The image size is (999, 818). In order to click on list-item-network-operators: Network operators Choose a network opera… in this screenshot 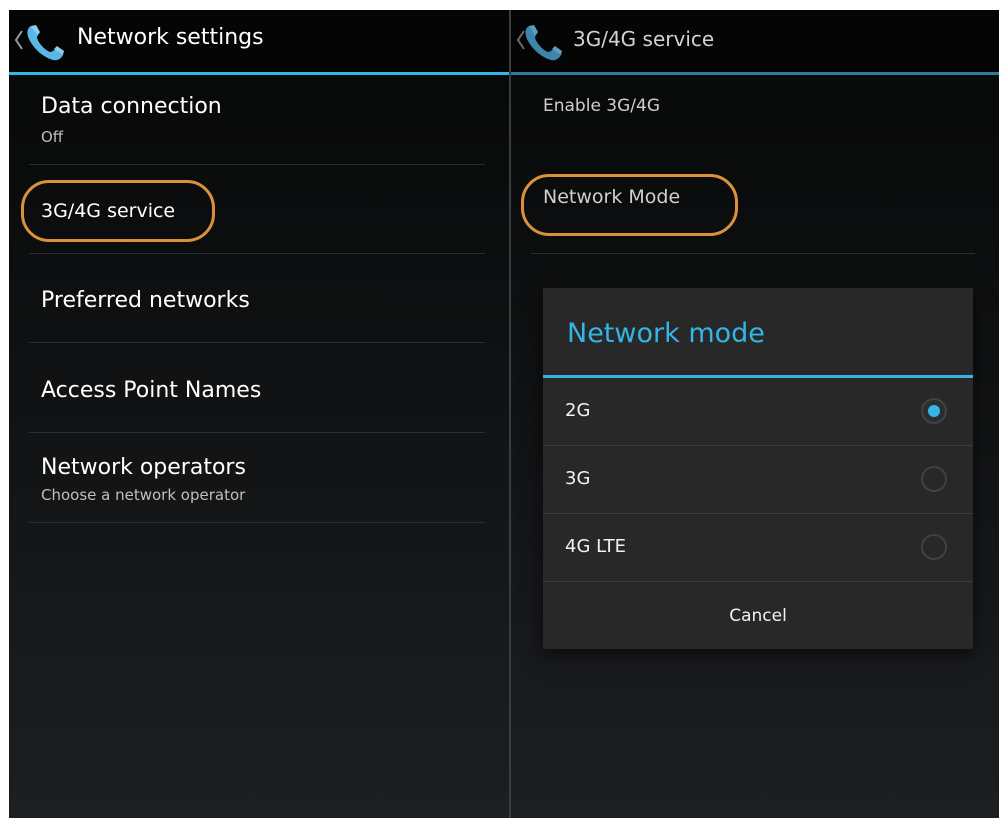, I will do `click(257, 490)`.